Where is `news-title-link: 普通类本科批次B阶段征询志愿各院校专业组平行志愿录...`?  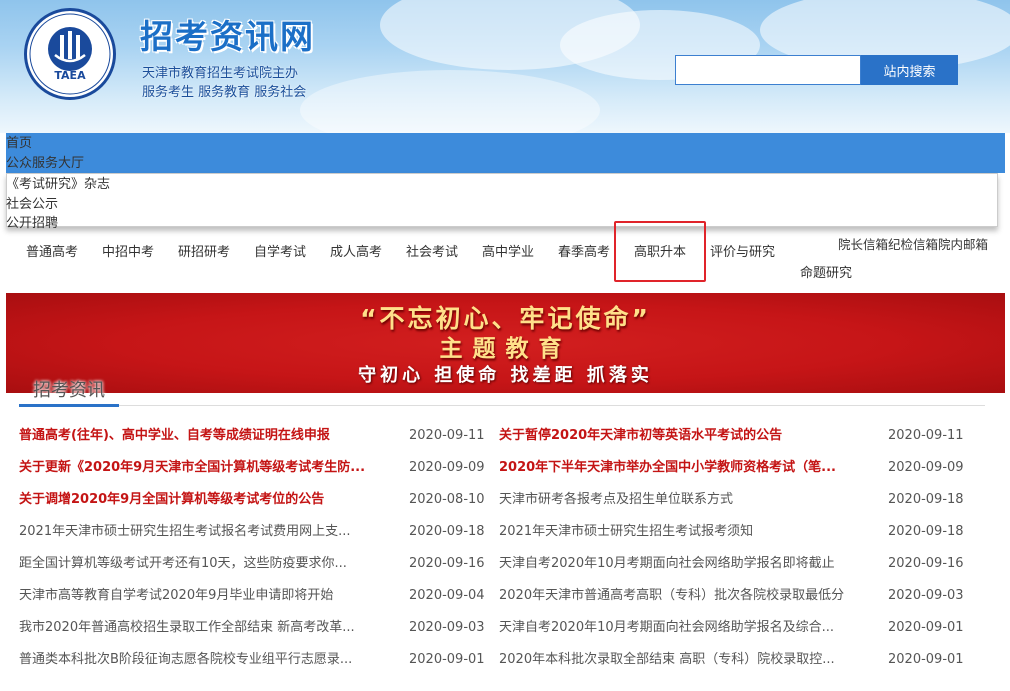 news-title-link: 普通类本科批次B阶段征询志愿各院校专业组平行志愿录... is located at coordinates (205, 660).